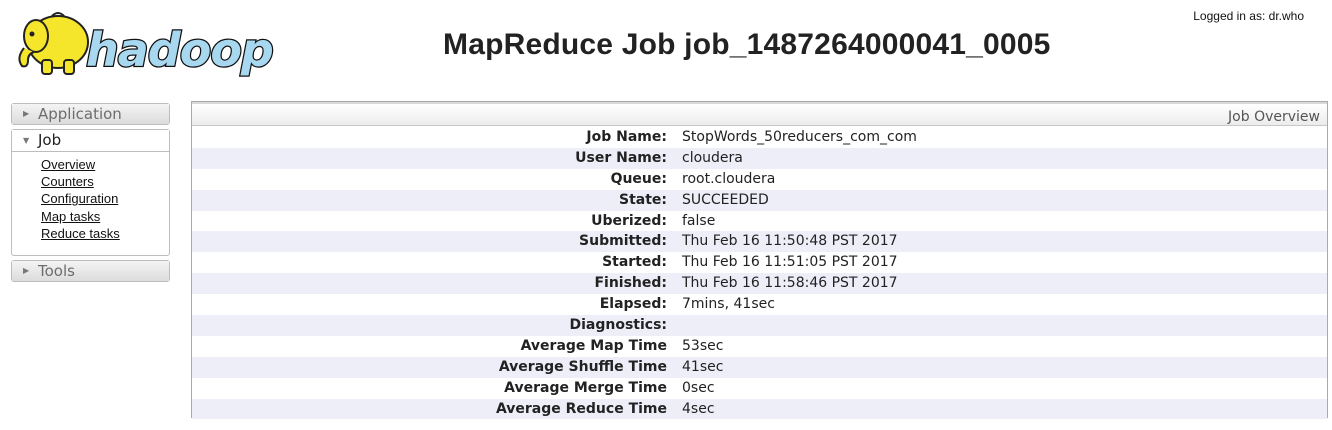 This screenshot has width=1332, height=430. What do you see at coordinates (50, 140) in the screenshot?
I see `nav-header-label: Job` at bounding box center [50, 140].